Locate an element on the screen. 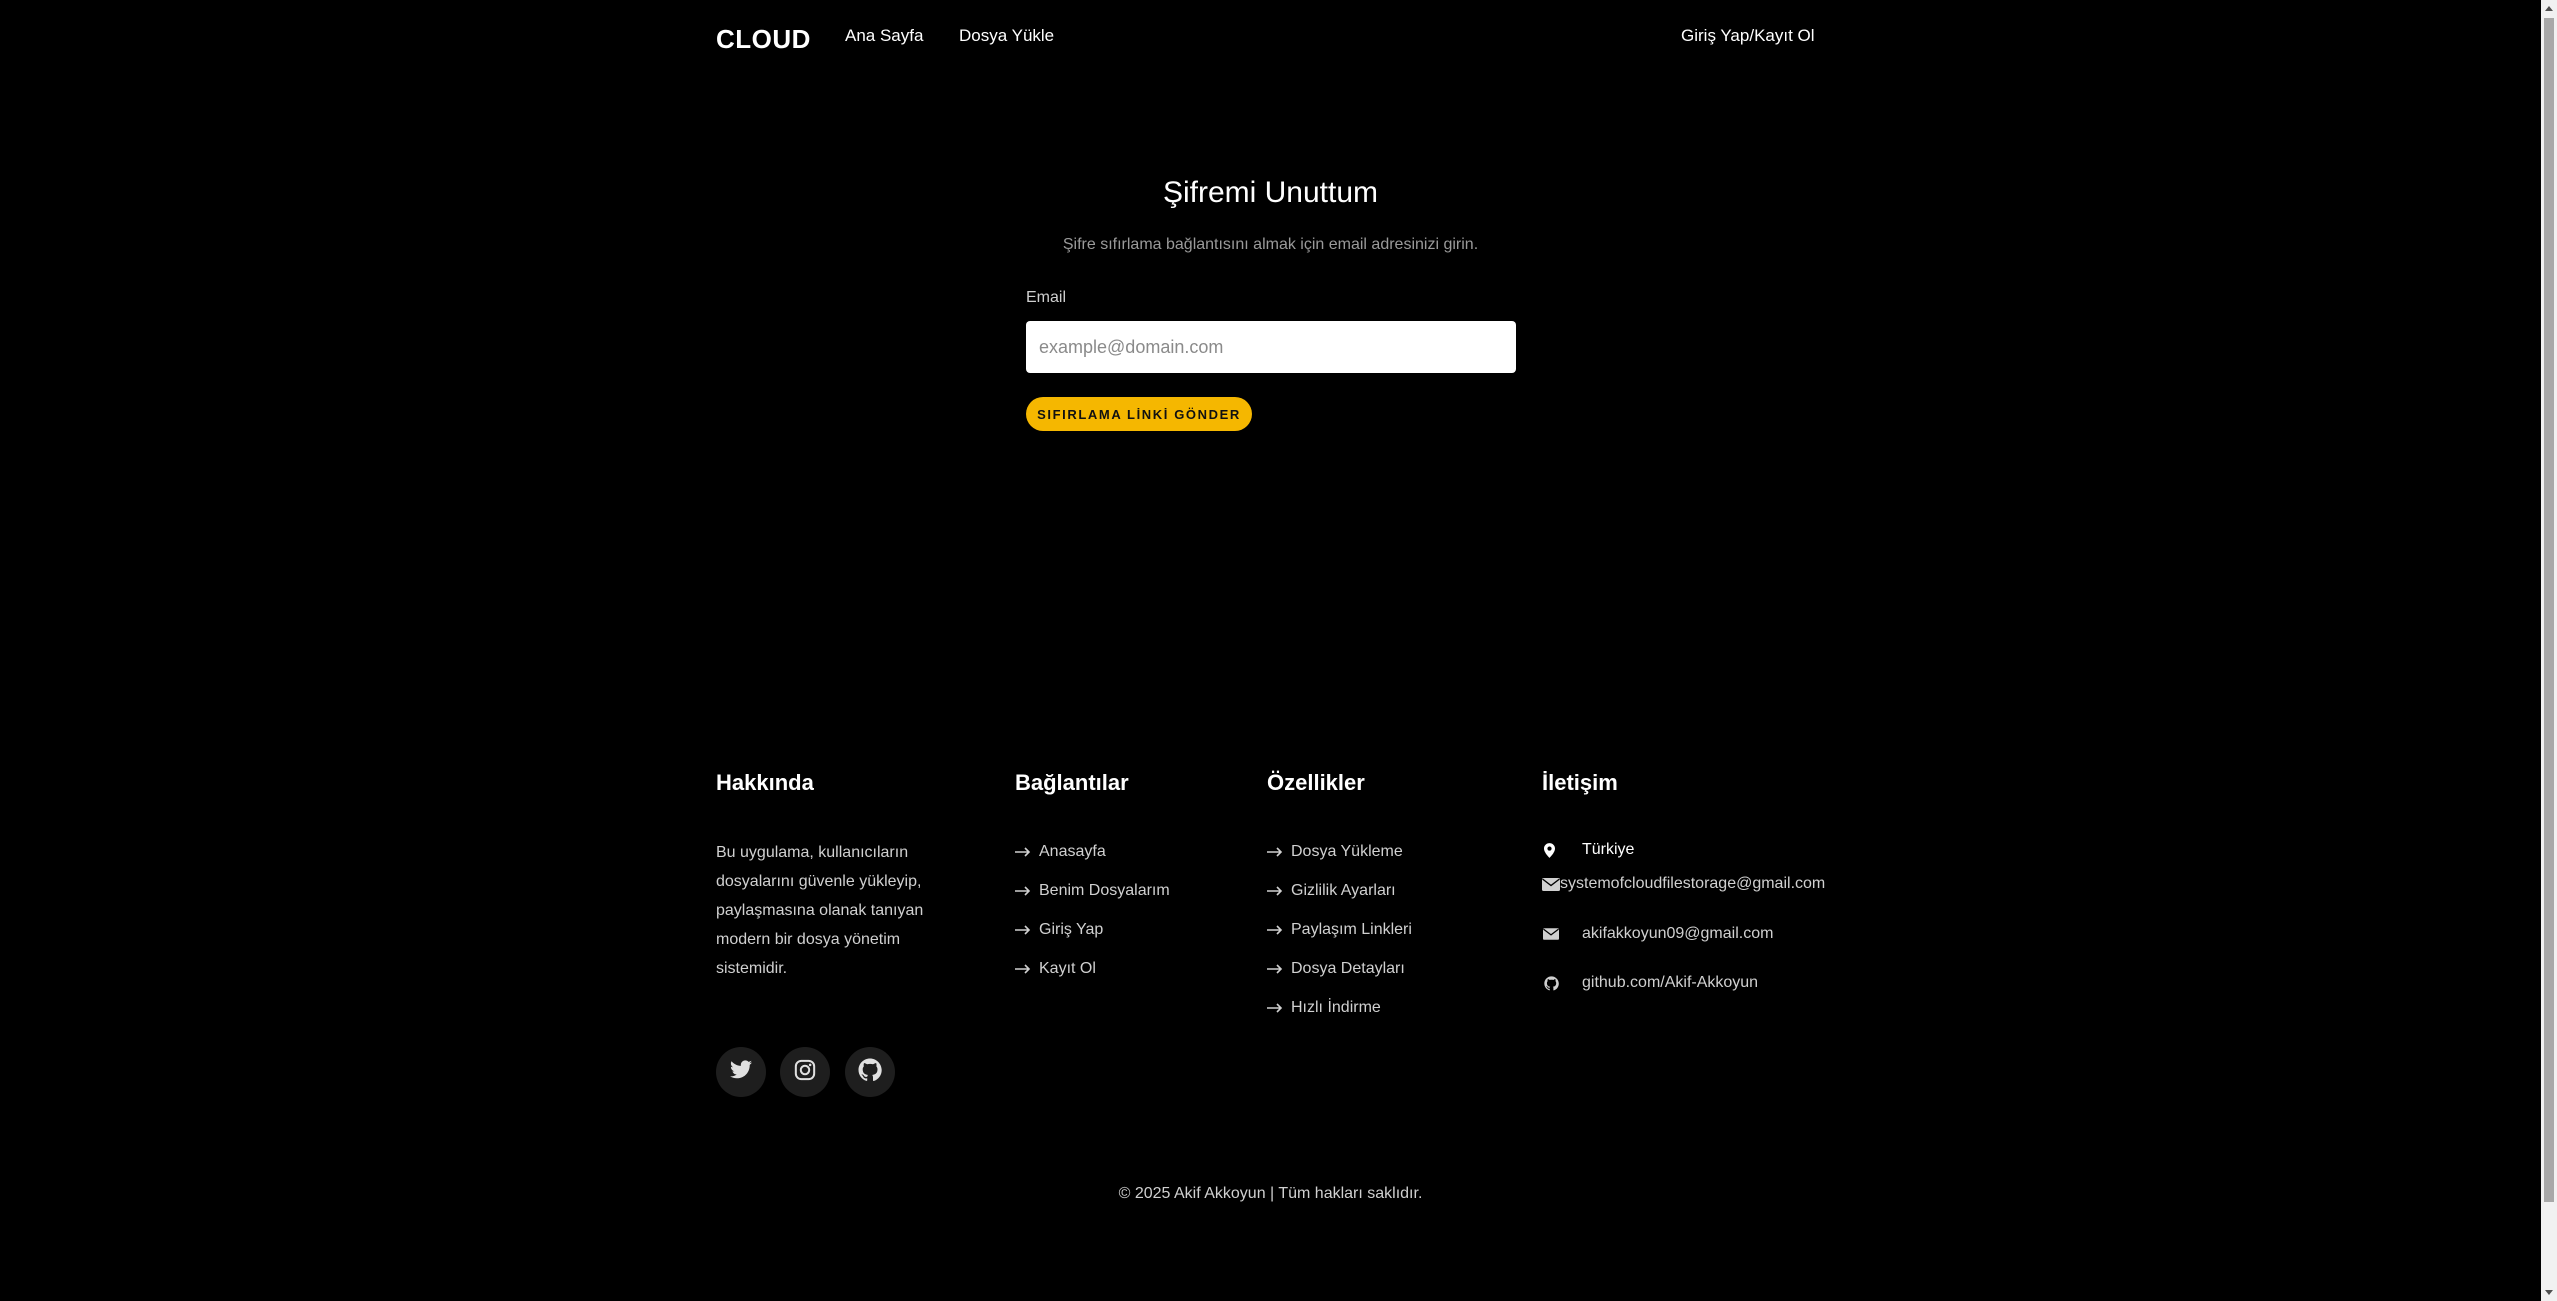  send-reset-link-button: SIFIRLAMA LİNKİ GÖNDER is located at coordinates (1139, 414).